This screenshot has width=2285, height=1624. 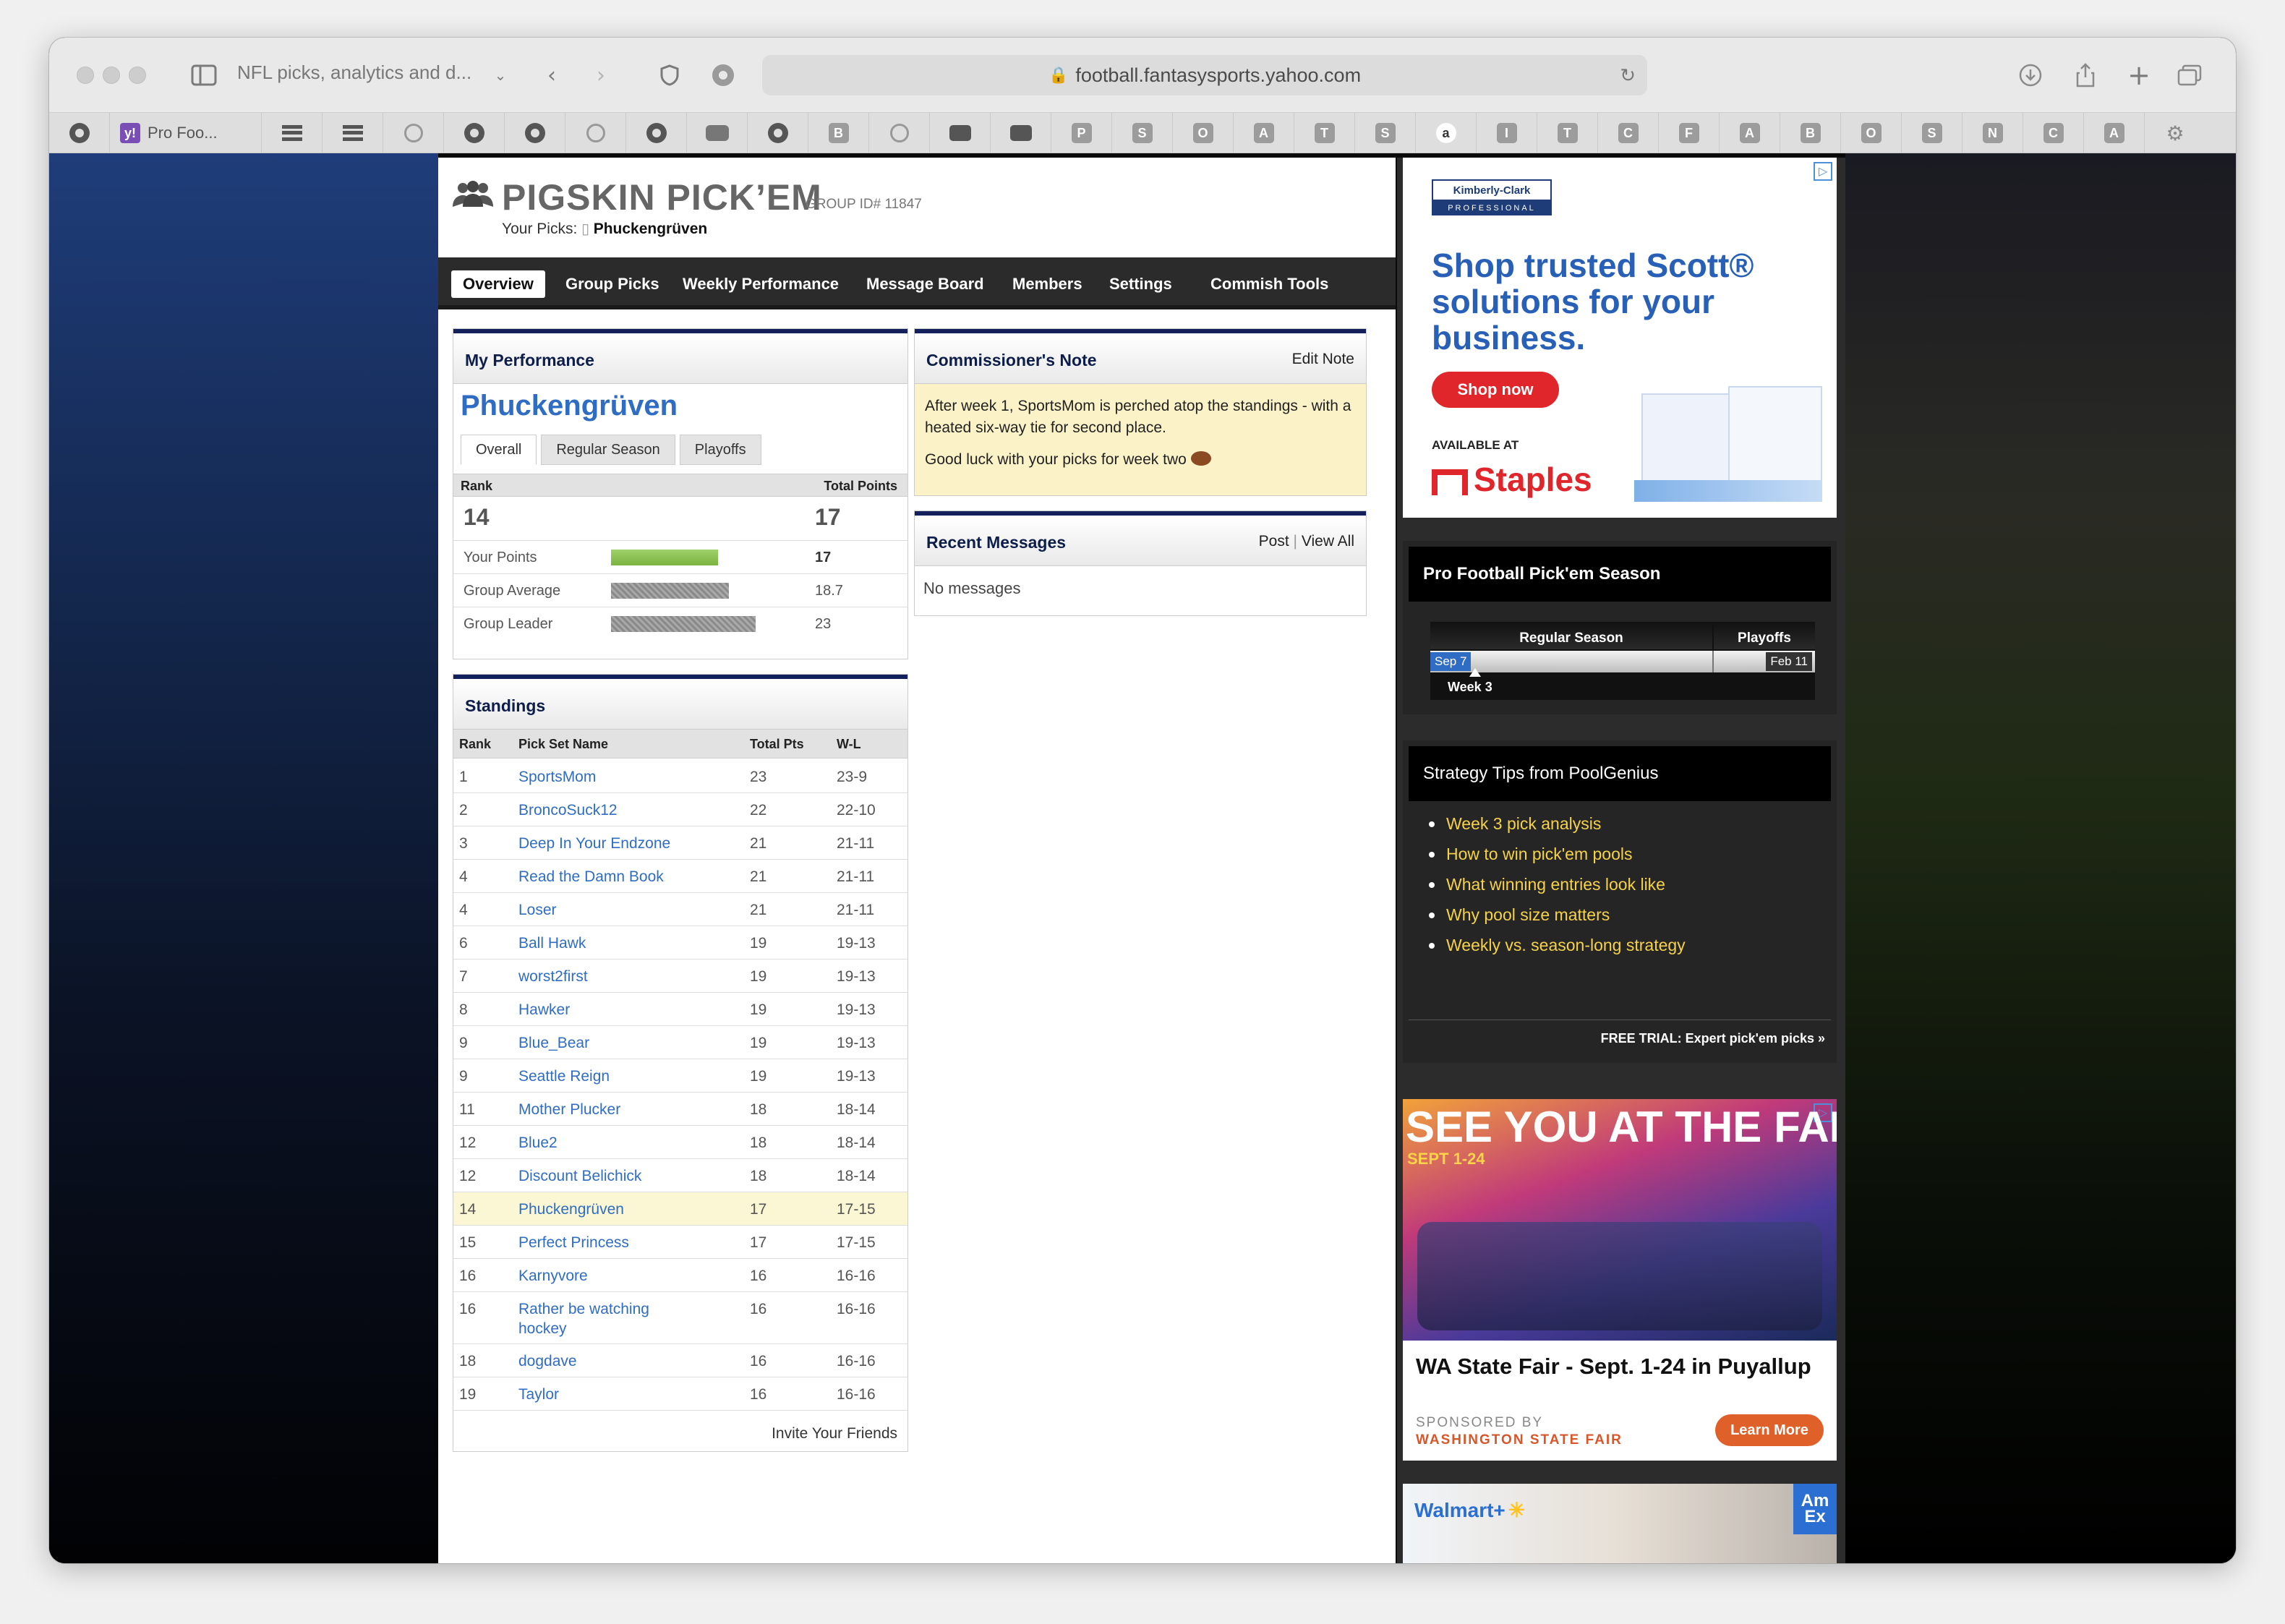 I want to click on chevron-down-icon: ⌄, so click(x=500, y=75).